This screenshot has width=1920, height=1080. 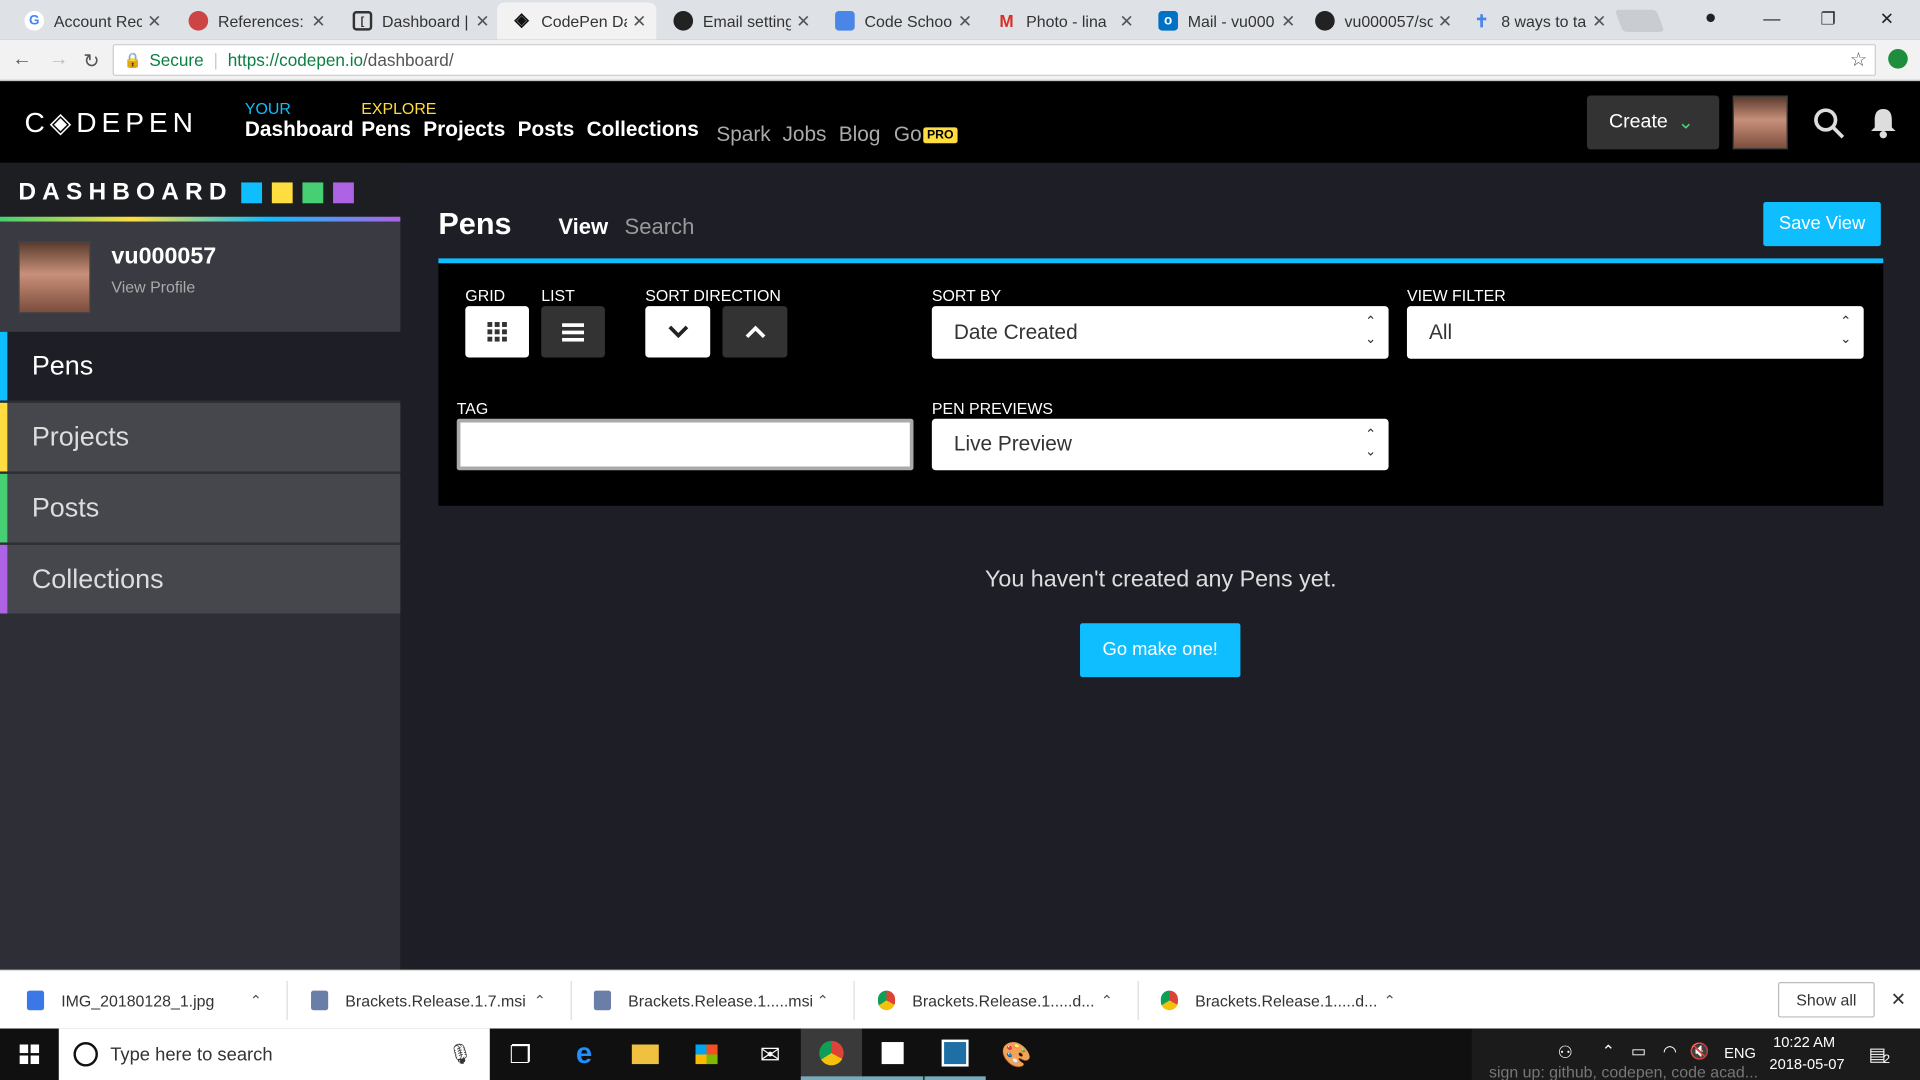 I want to click on sidebar-item-projects: Projects, so click(x=200, y=437).